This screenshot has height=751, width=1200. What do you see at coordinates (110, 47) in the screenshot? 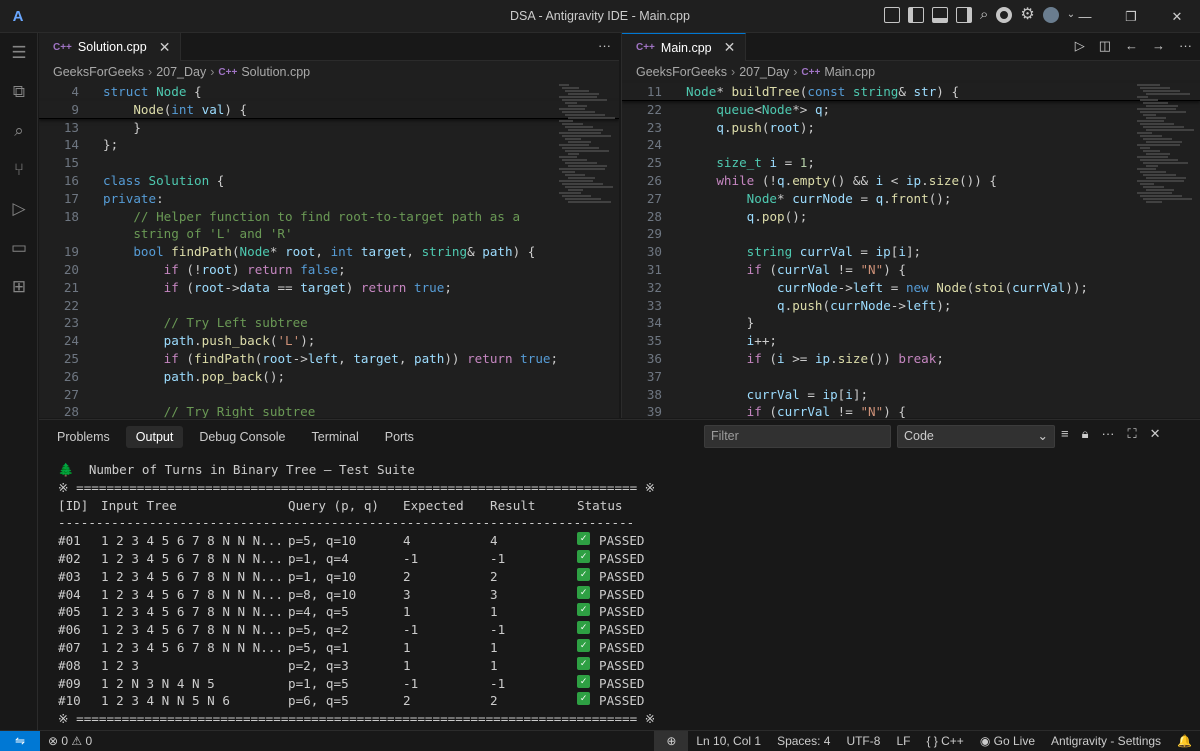
I see `tab-solution-cpp: C++ Solution.cpp ✕` at bounding box center [110, 47].